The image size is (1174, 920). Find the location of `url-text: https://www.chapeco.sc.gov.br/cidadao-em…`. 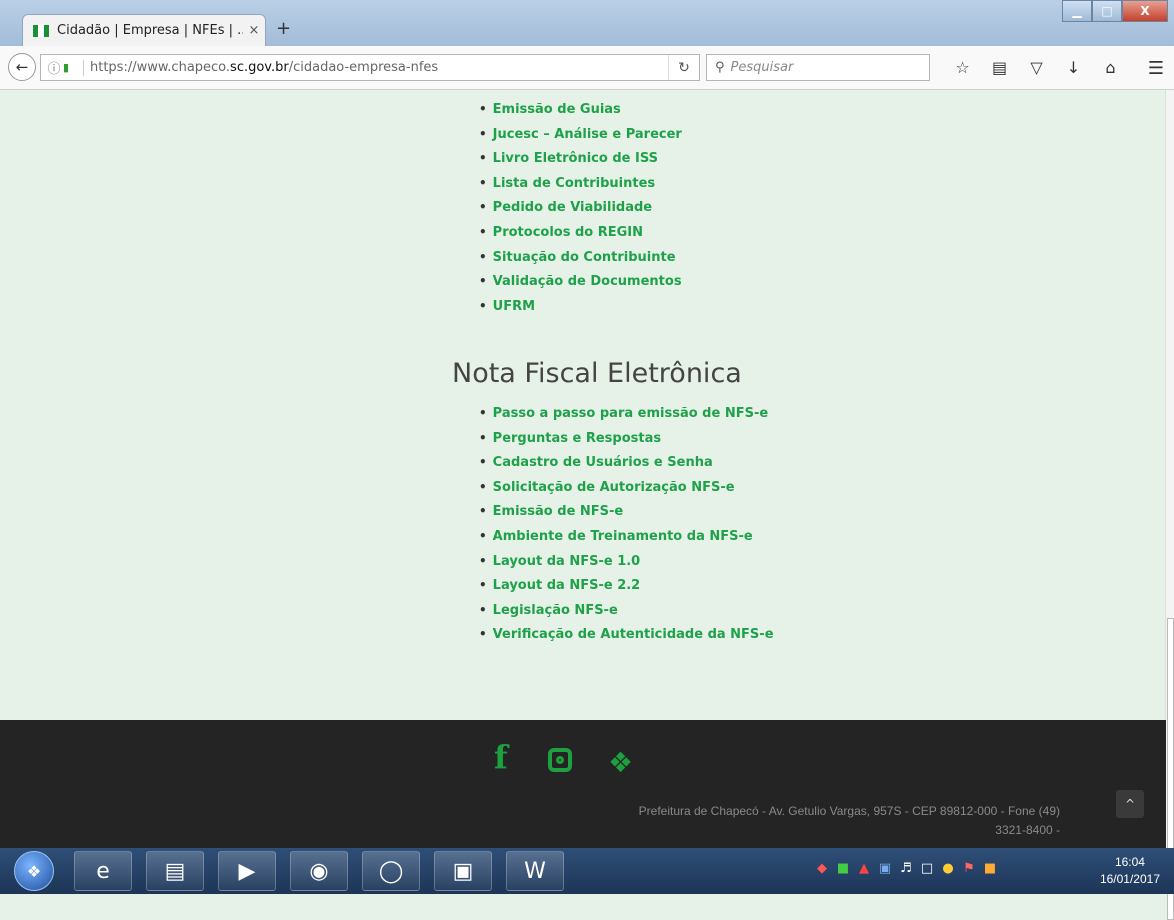

url-text: https://www.chapeco.sc.gov.br/cidadao-em… is located at coordinates (379, 67).